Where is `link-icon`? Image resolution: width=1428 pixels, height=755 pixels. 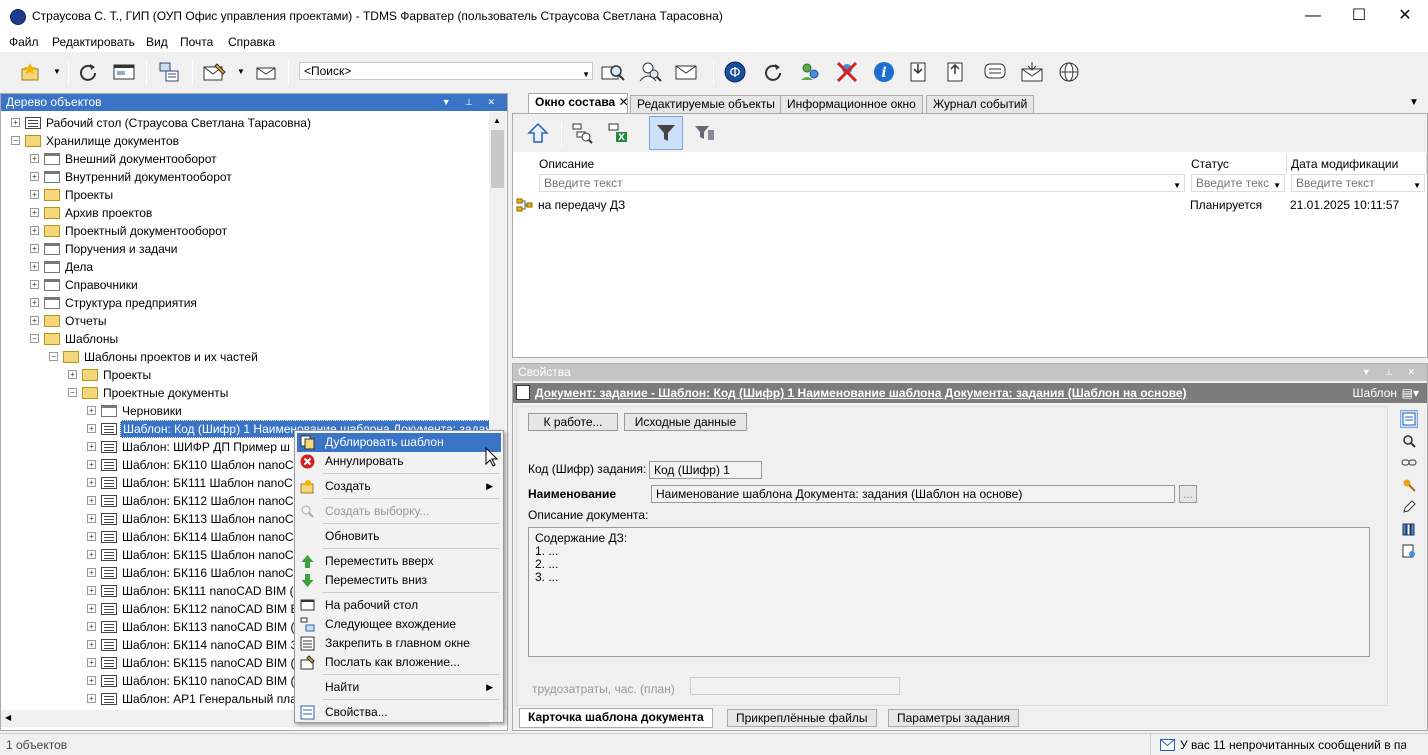
link-icon is located at coordinates (1409, 463).